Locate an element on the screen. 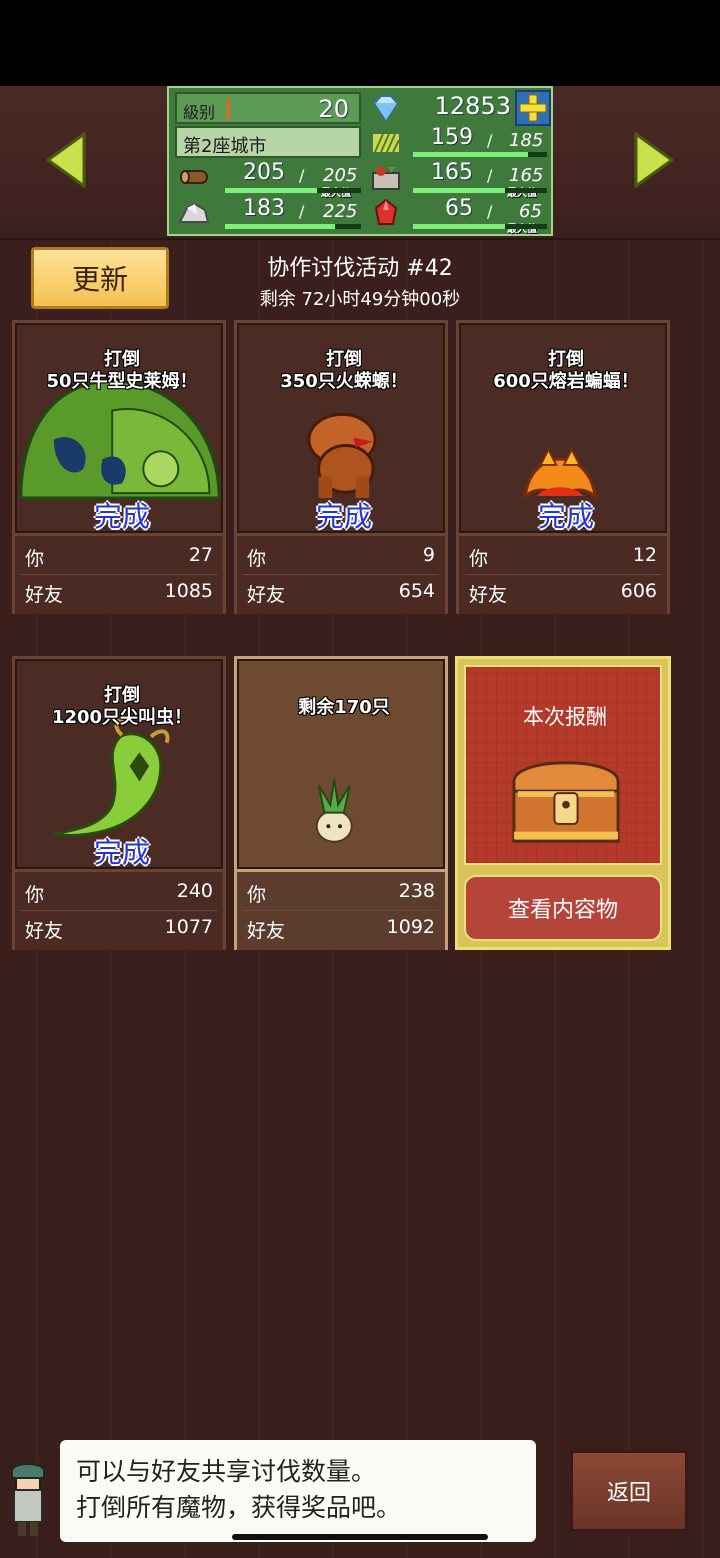 Image resolution: width=720 pixels, height=1558 pixels. reward-panel: 本次报酬 is located at coordinates (563, 765).